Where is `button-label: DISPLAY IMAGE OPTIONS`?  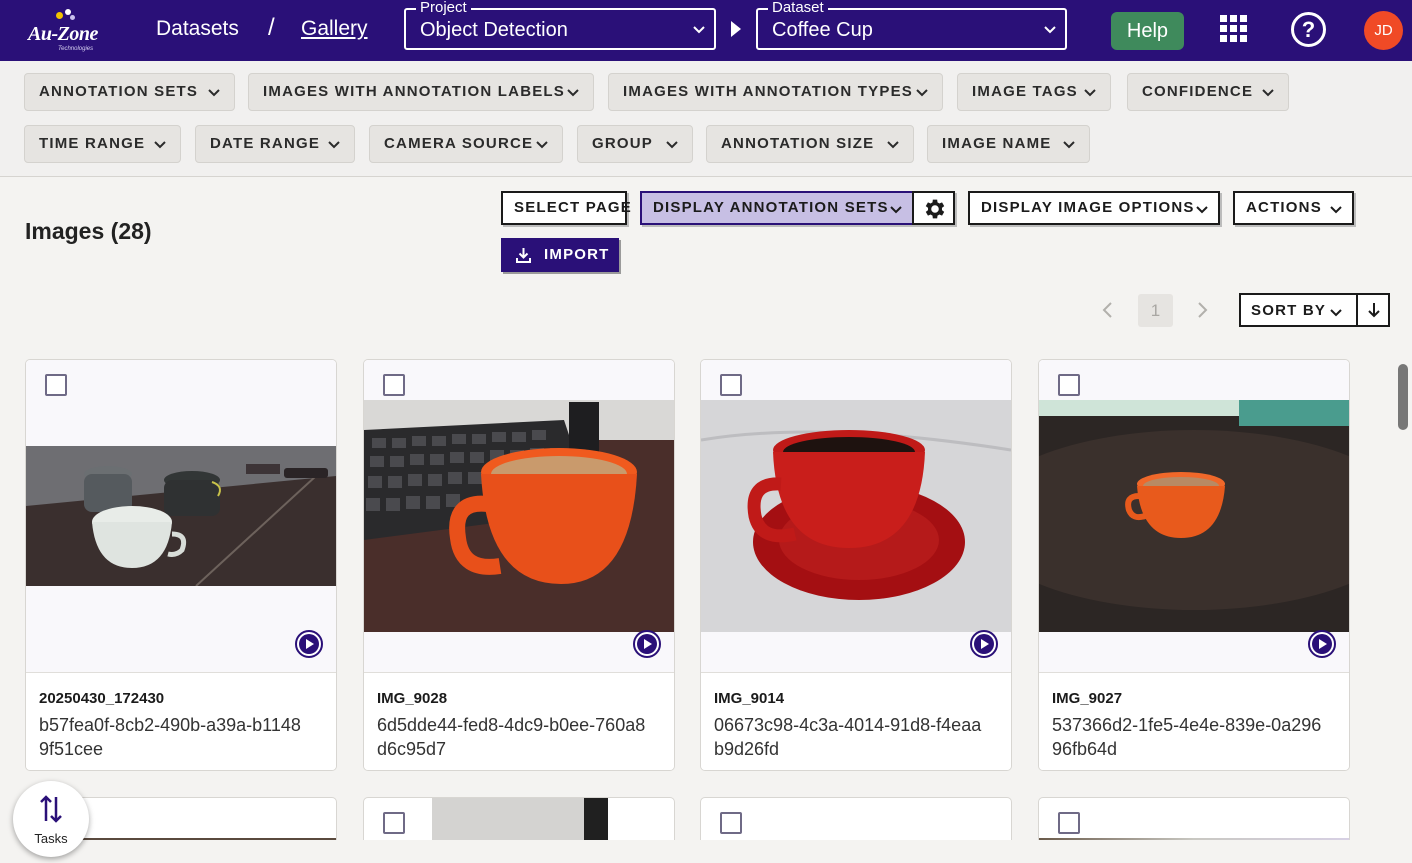
button-label: DISPLAY IMAGE OPTIONS is located at coordinates (1088, 207).